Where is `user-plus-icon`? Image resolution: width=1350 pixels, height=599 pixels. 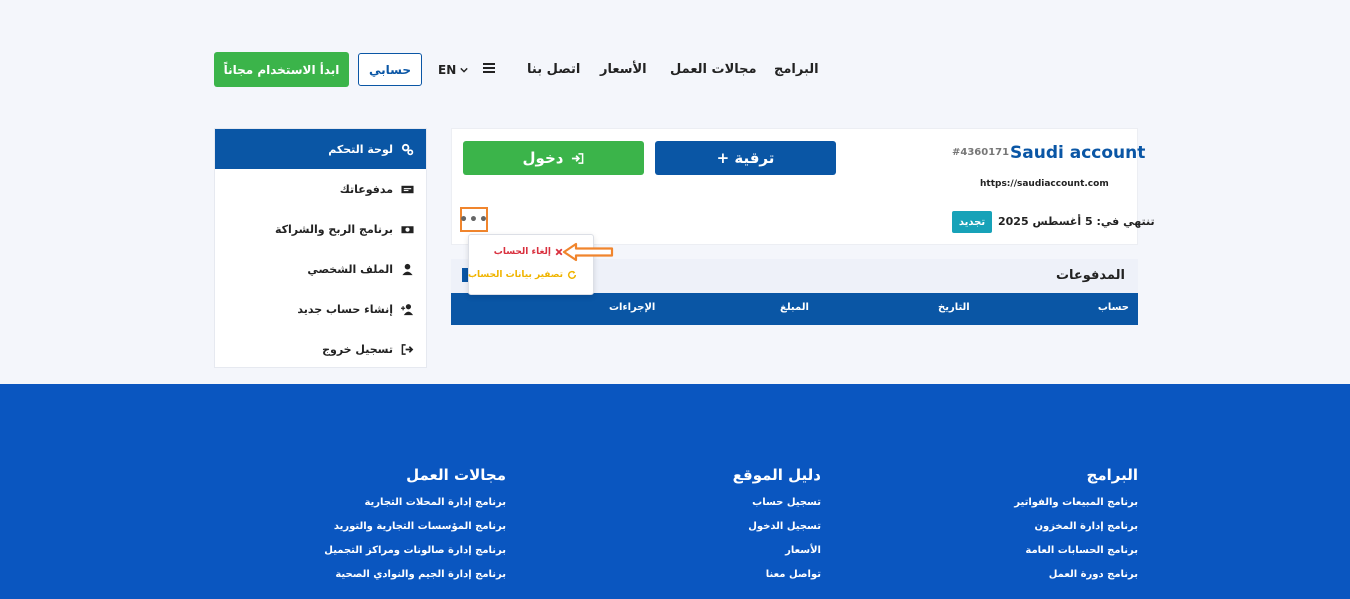 user-plus-icon is located at coordinates (407, 309).